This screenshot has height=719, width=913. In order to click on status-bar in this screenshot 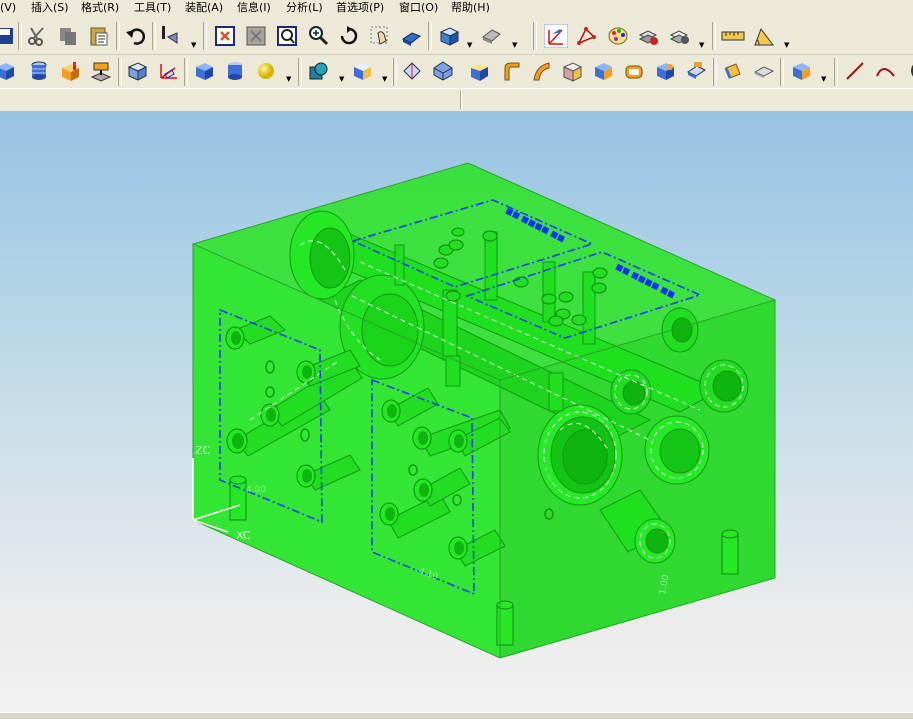, I will do `click(456, 100)`.